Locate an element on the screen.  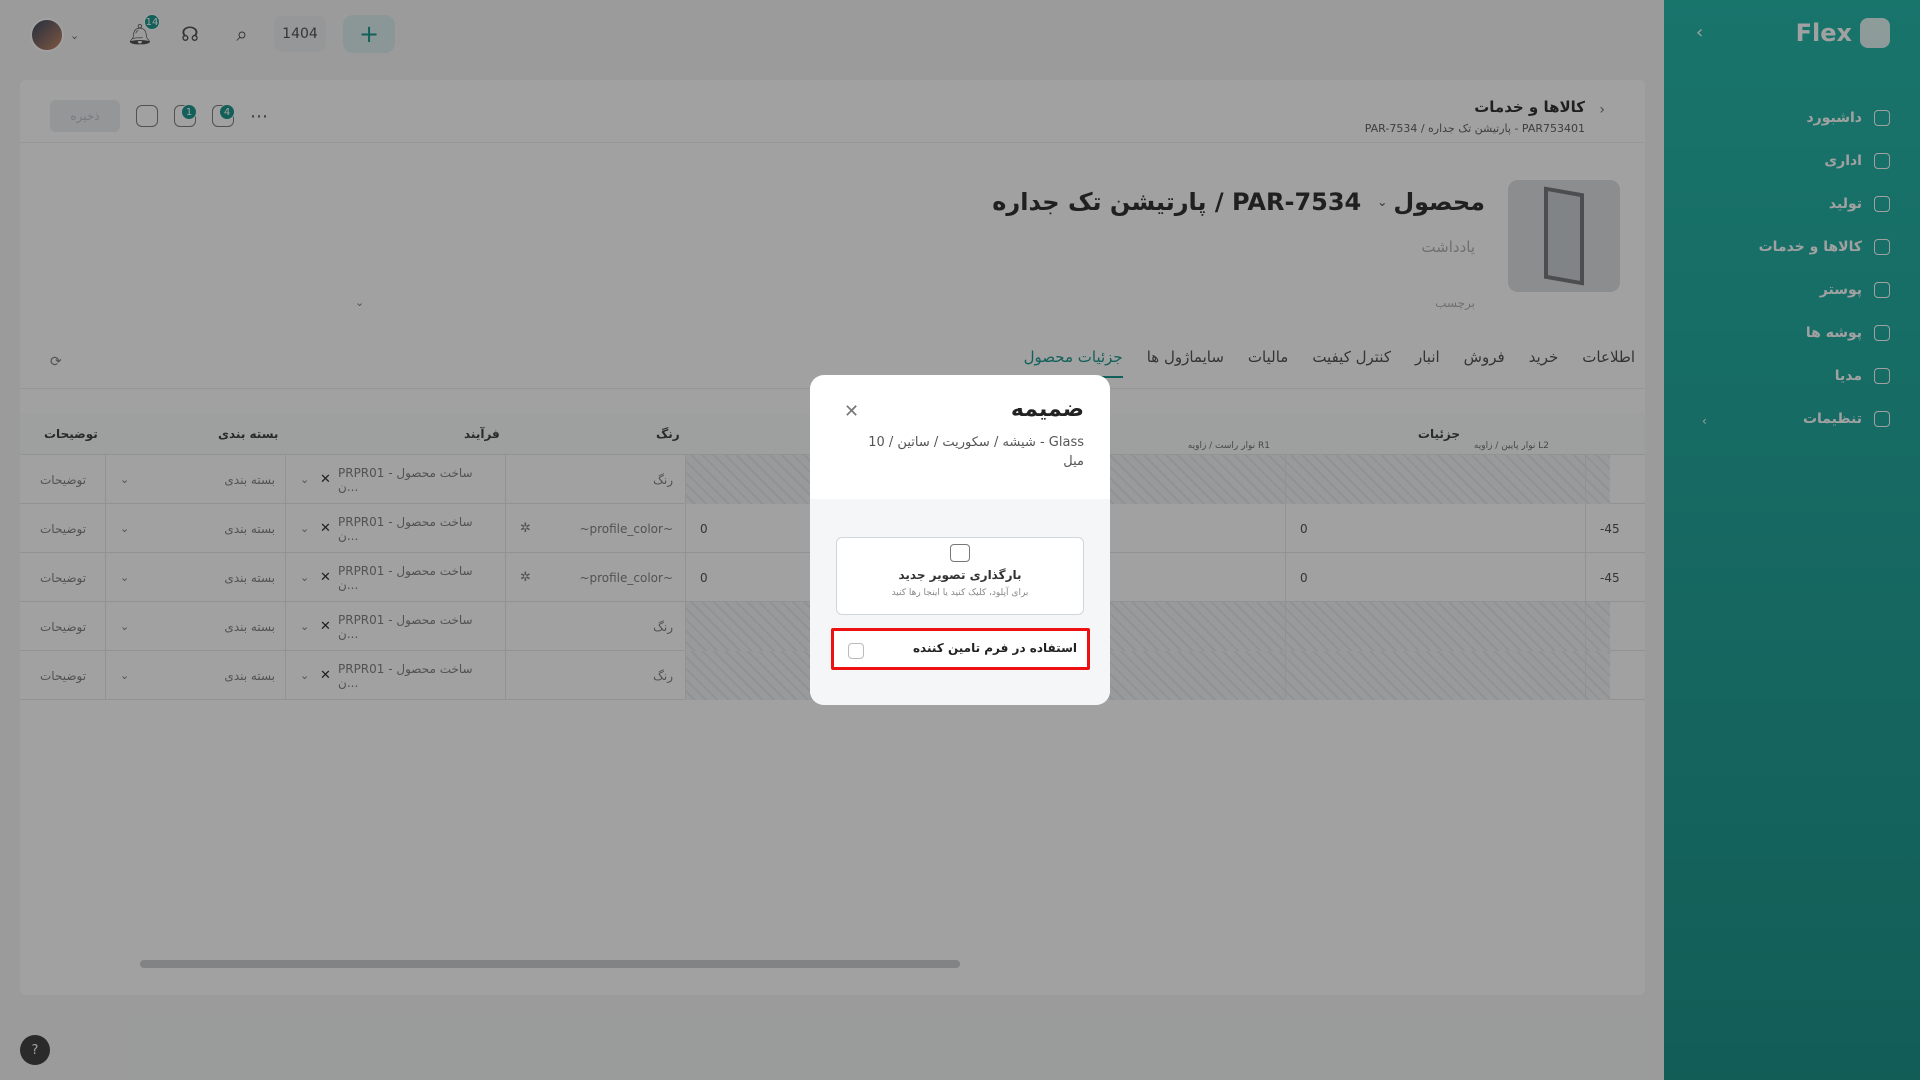
close-icon: ✕ is located at coordinates (851, 411).